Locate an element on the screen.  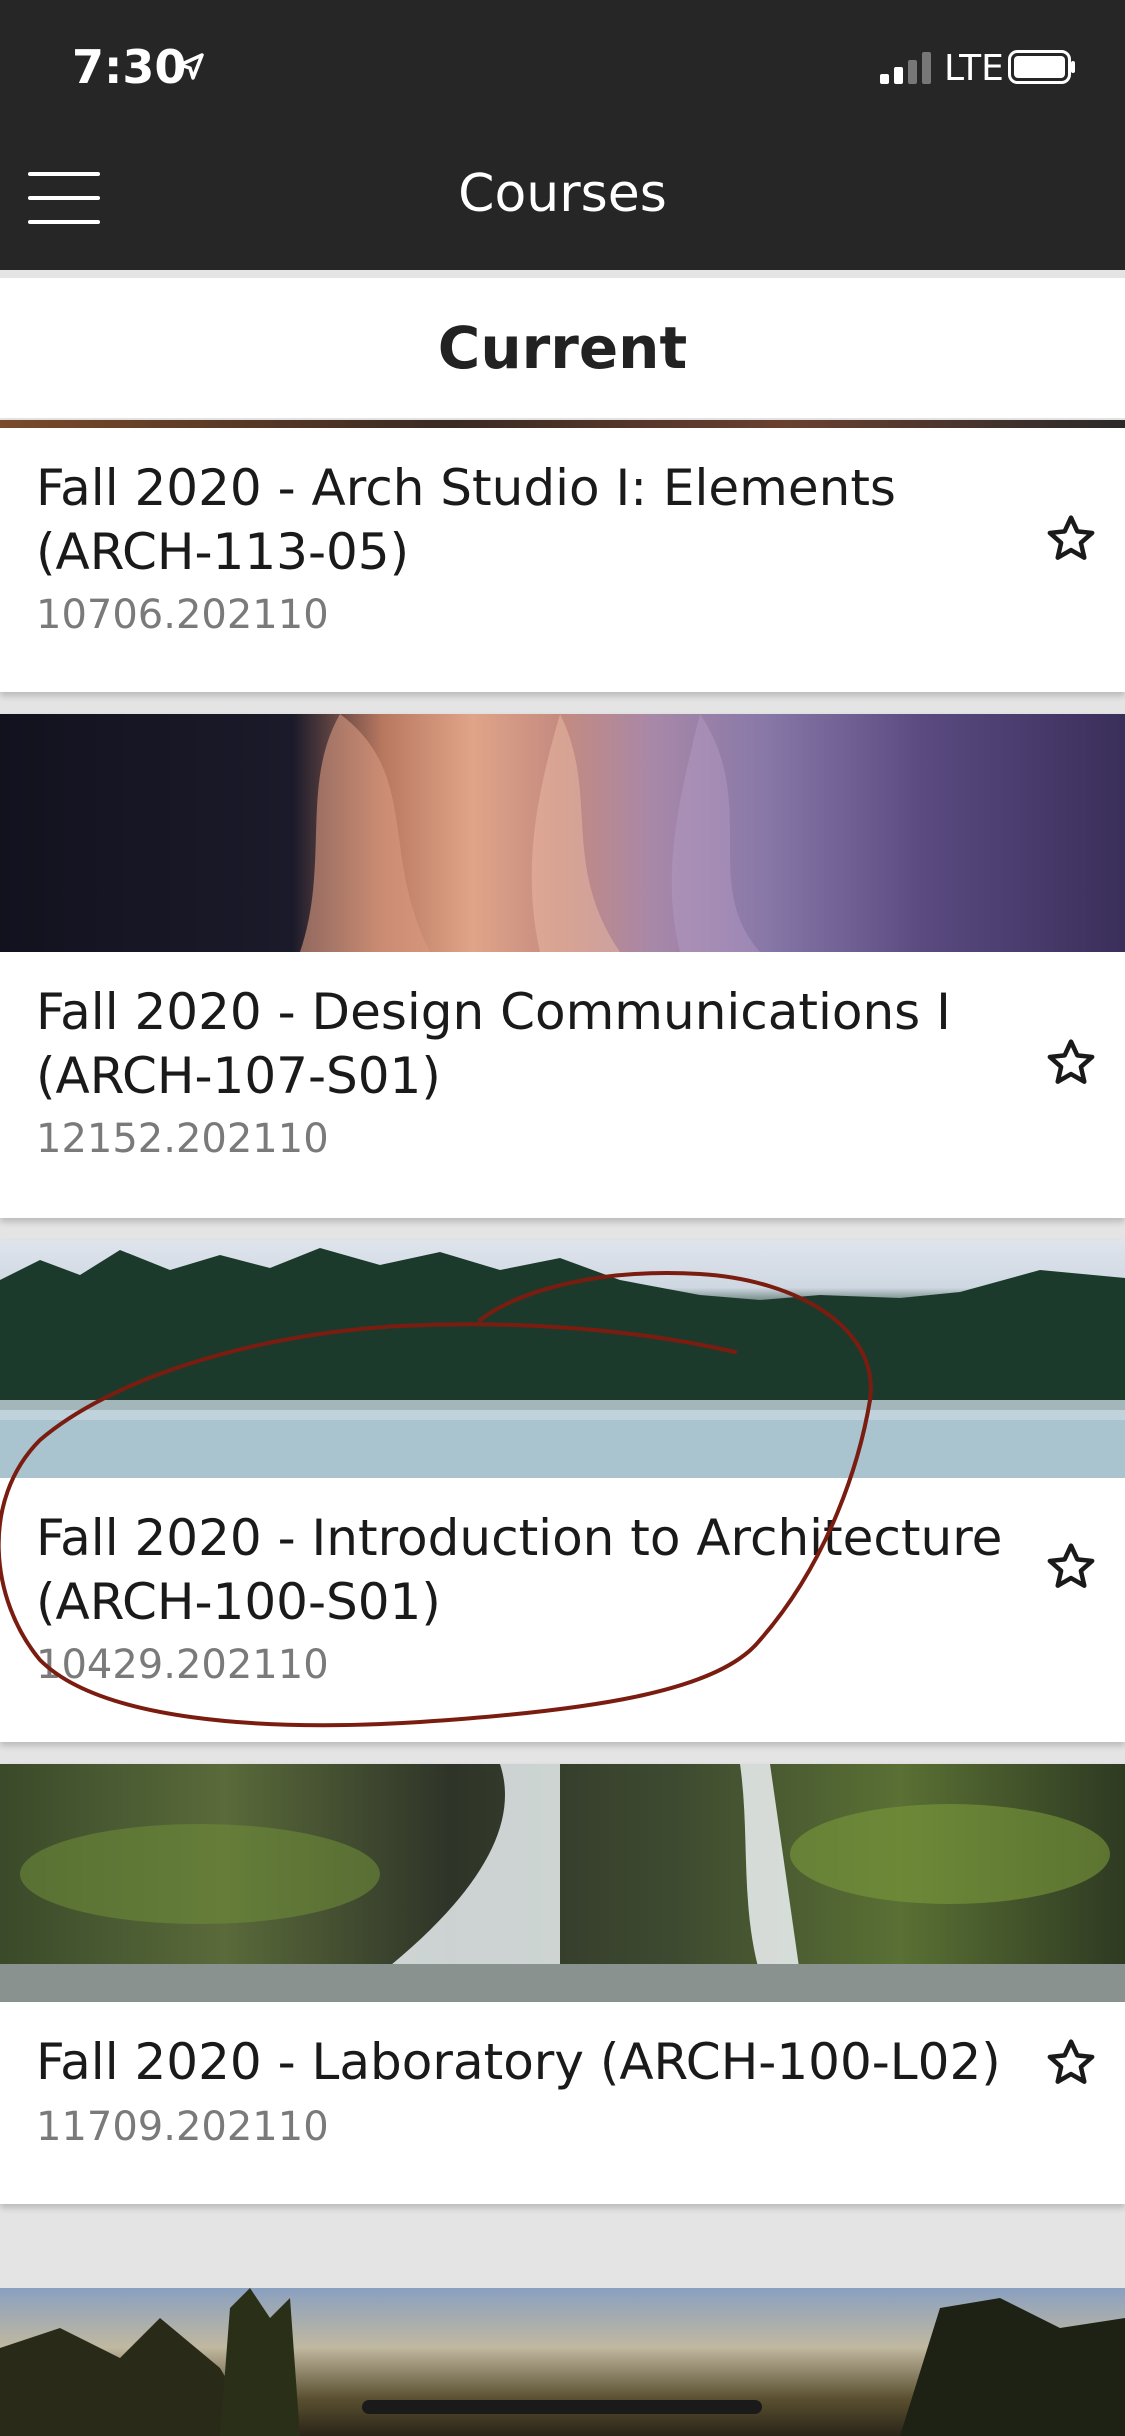
network-type: LTE is located at coordinates (974, 68).